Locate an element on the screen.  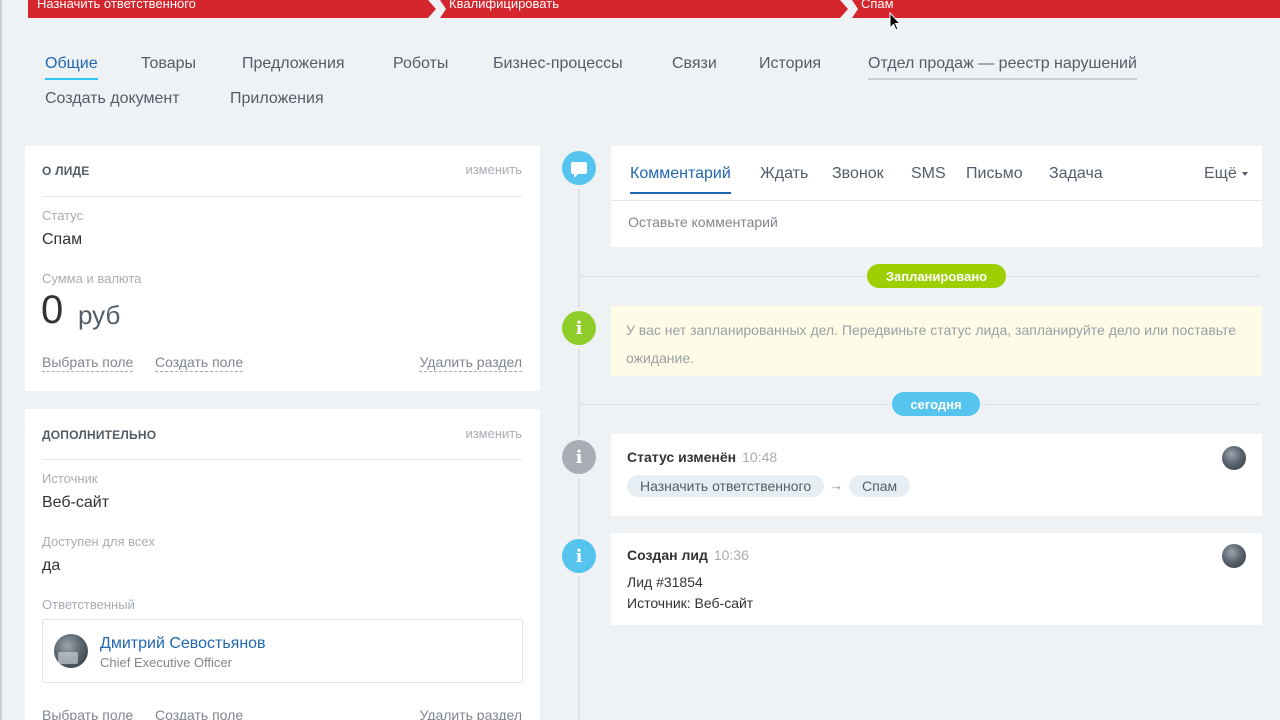
responsible-label: Ответственный is located at coordinates (88, 604).